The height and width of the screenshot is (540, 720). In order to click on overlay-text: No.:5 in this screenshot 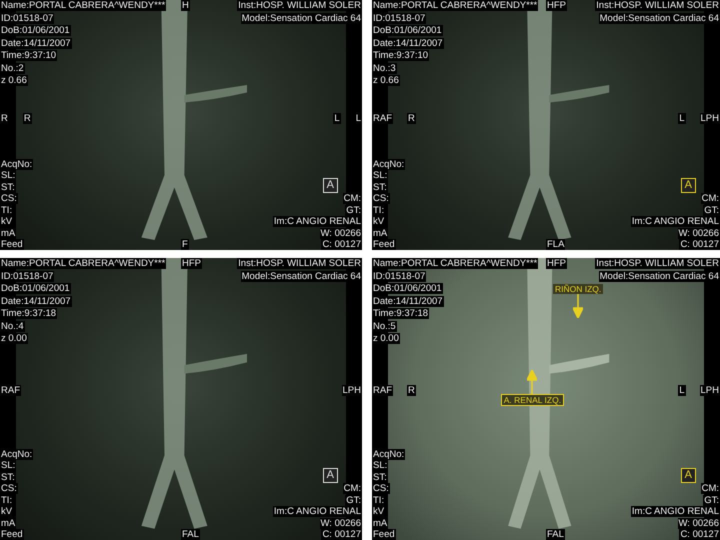, I will do `click(384, 326)`.